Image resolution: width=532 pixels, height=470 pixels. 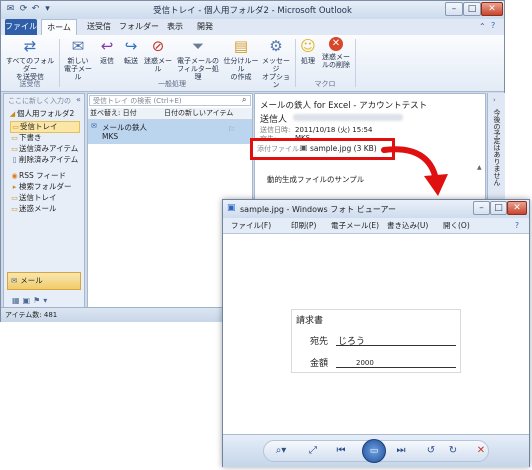 I want to click on filter-icon: ⏷, so click(x=197, y=46).